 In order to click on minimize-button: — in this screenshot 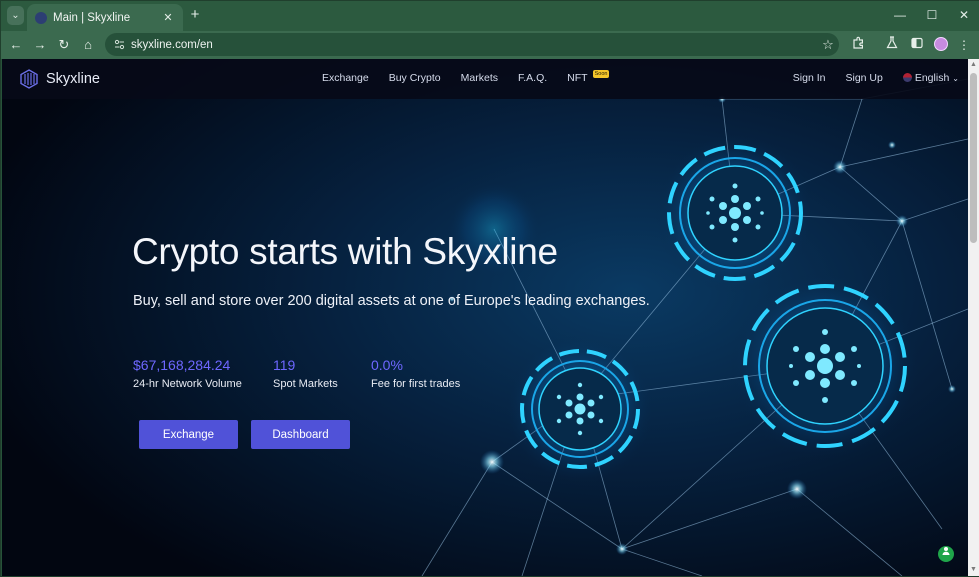, I will do `click(900, 15)`.